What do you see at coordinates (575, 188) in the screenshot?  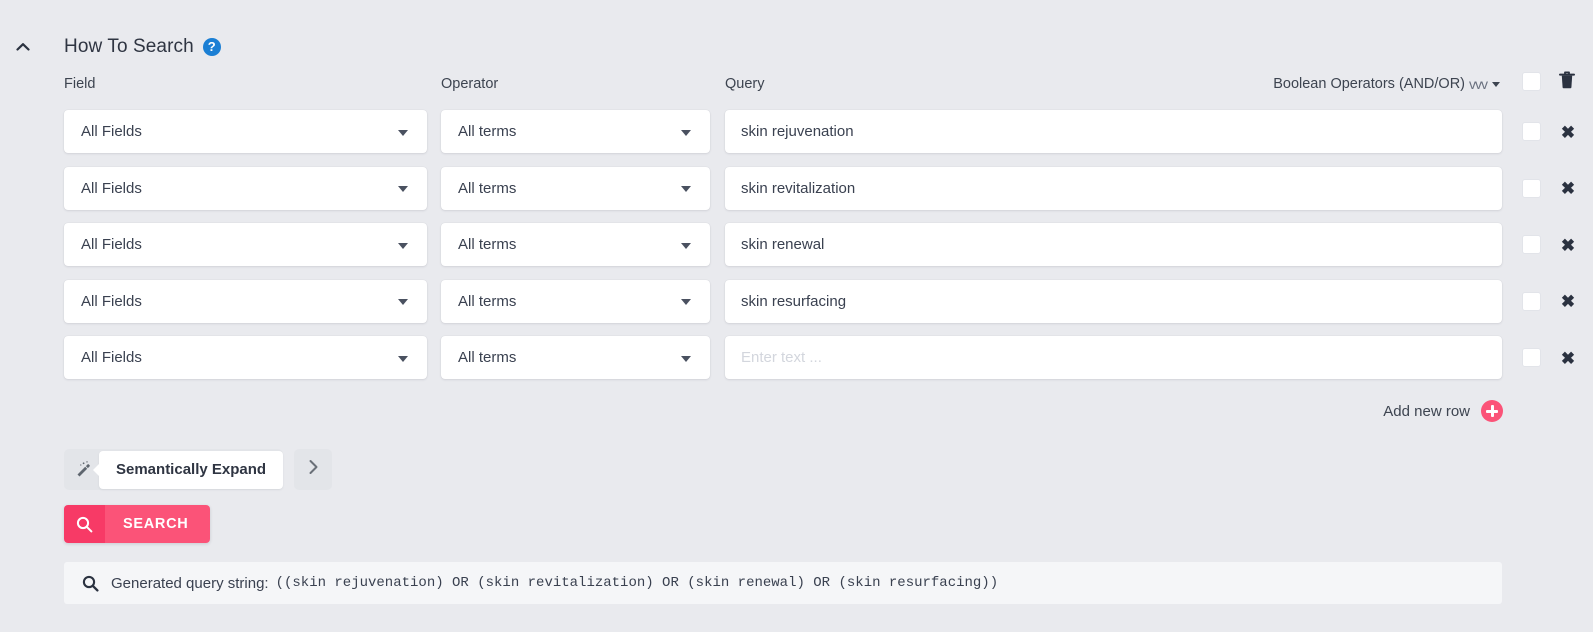 I see `operator-select-1: All terms` at bounding box center [575, 188].